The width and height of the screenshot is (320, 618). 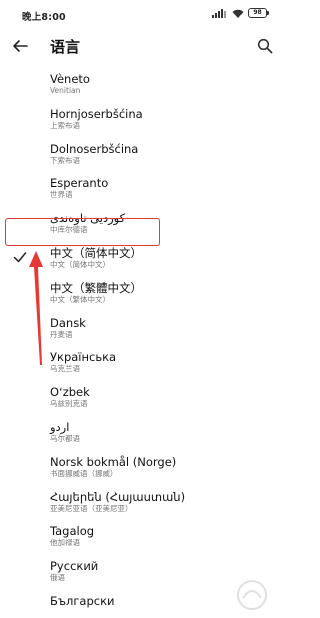 What do you see at coordinates (65, 47) in the screenshot?
I see `page-title: 语言` at bounding box center [65, 47].